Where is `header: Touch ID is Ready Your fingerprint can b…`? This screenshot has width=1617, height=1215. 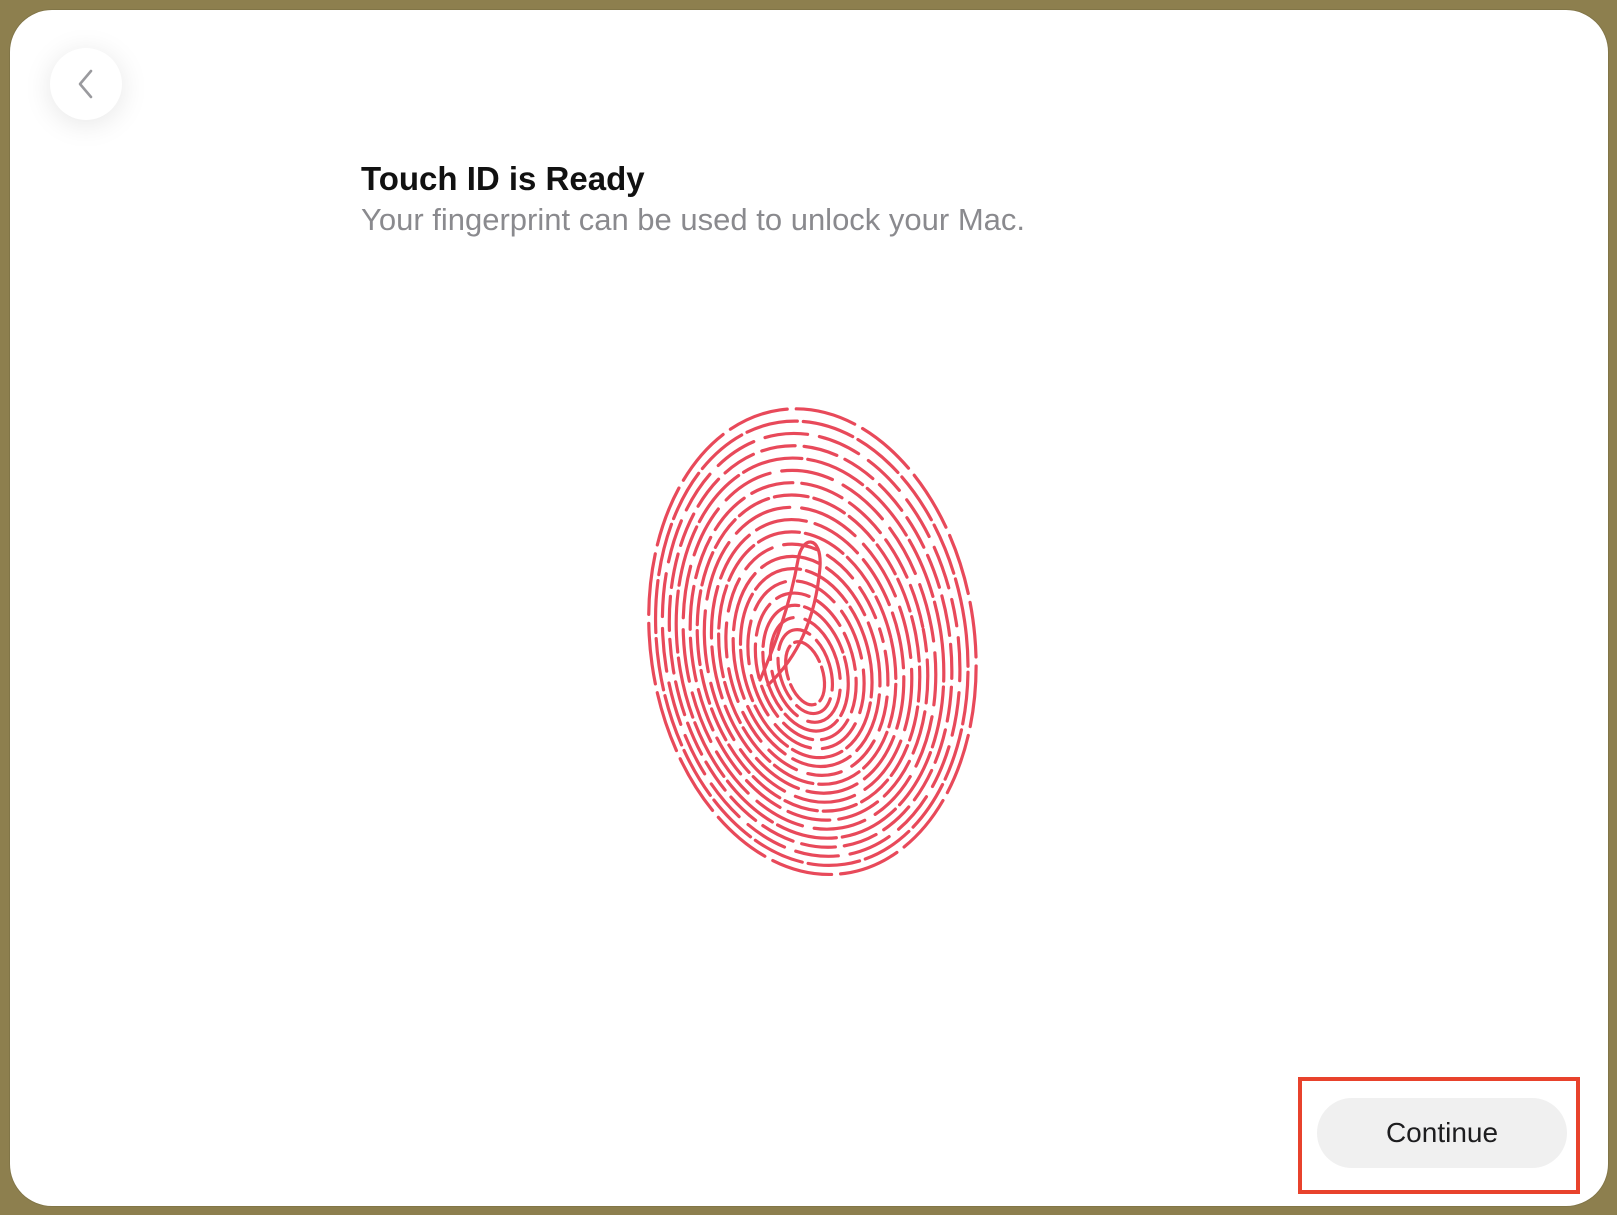 header: Touch ID is Ready Your fingerprint can b… is located at coordinates (861, 199).